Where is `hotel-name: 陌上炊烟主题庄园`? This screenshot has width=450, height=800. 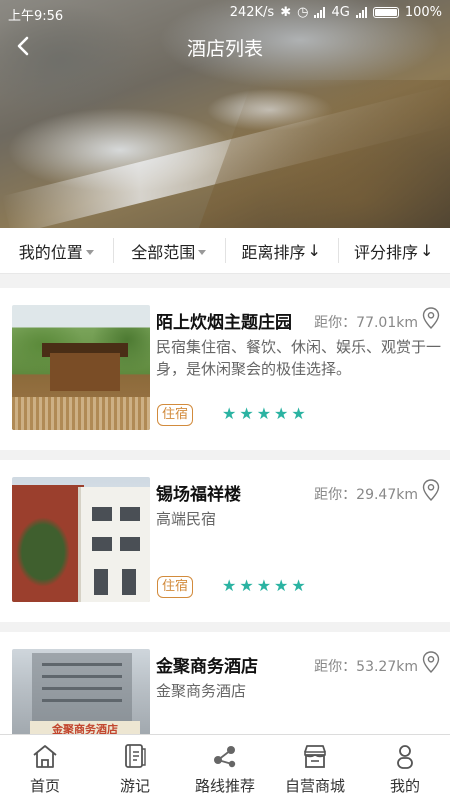
hotel-name: 陌上炊烟主题庄园 is located at coordinates (224, 323).